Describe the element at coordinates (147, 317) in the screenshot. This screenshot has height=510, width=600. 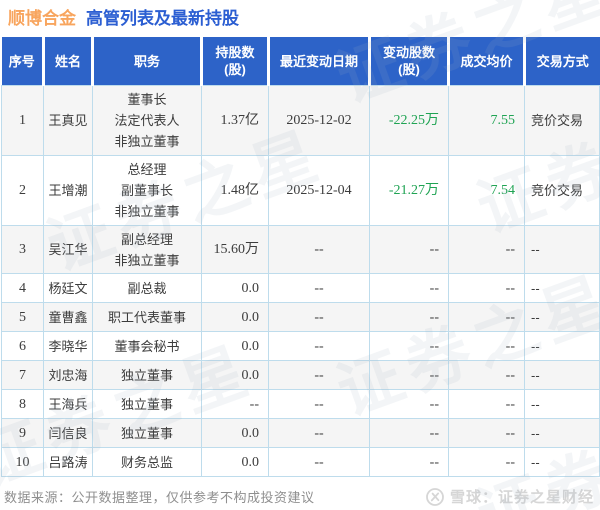
I see `cell-position: 职工代表董事` at that location.